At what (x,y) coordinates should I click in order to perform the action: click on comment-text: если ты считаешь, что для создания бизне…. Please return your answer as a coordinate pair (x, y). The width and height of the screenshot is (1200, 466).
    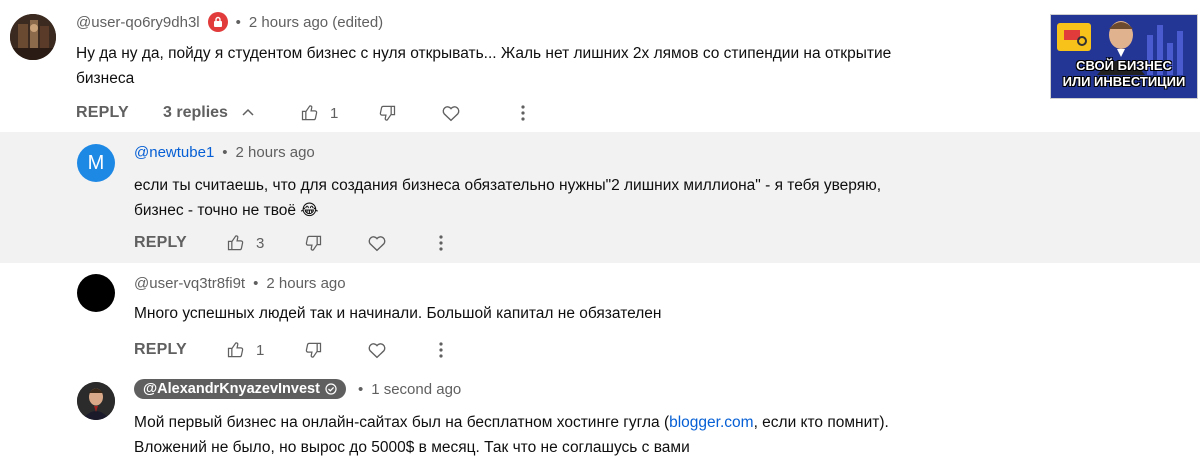
    Looking at the image, I should click on (507, 198).